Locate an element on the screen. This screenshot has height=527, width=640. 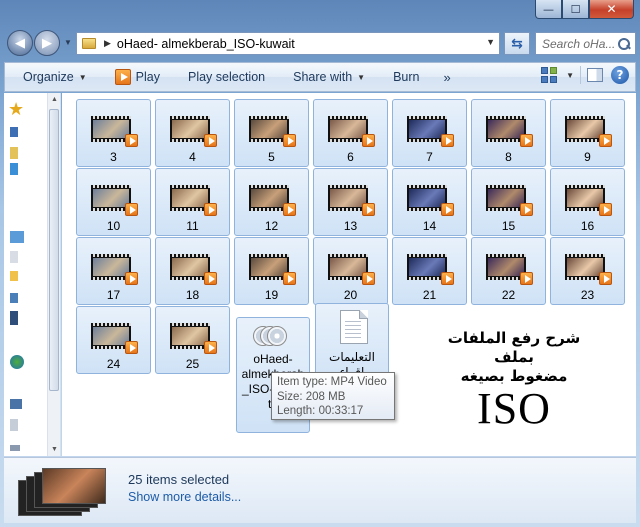
videos-icon is located at coordinates (14, 318).